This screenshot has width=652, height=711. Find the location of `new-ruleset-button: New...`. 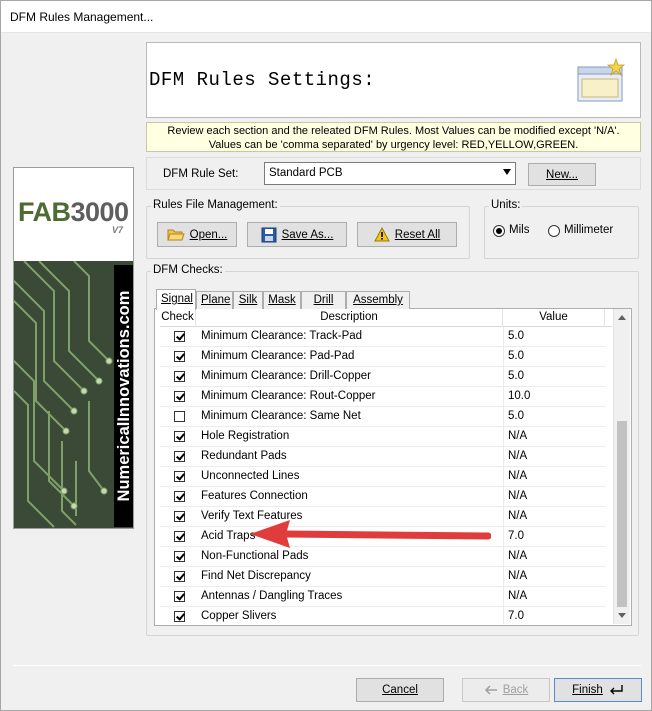

new-ruleset-button: New... is located at coordinates (562, 174).